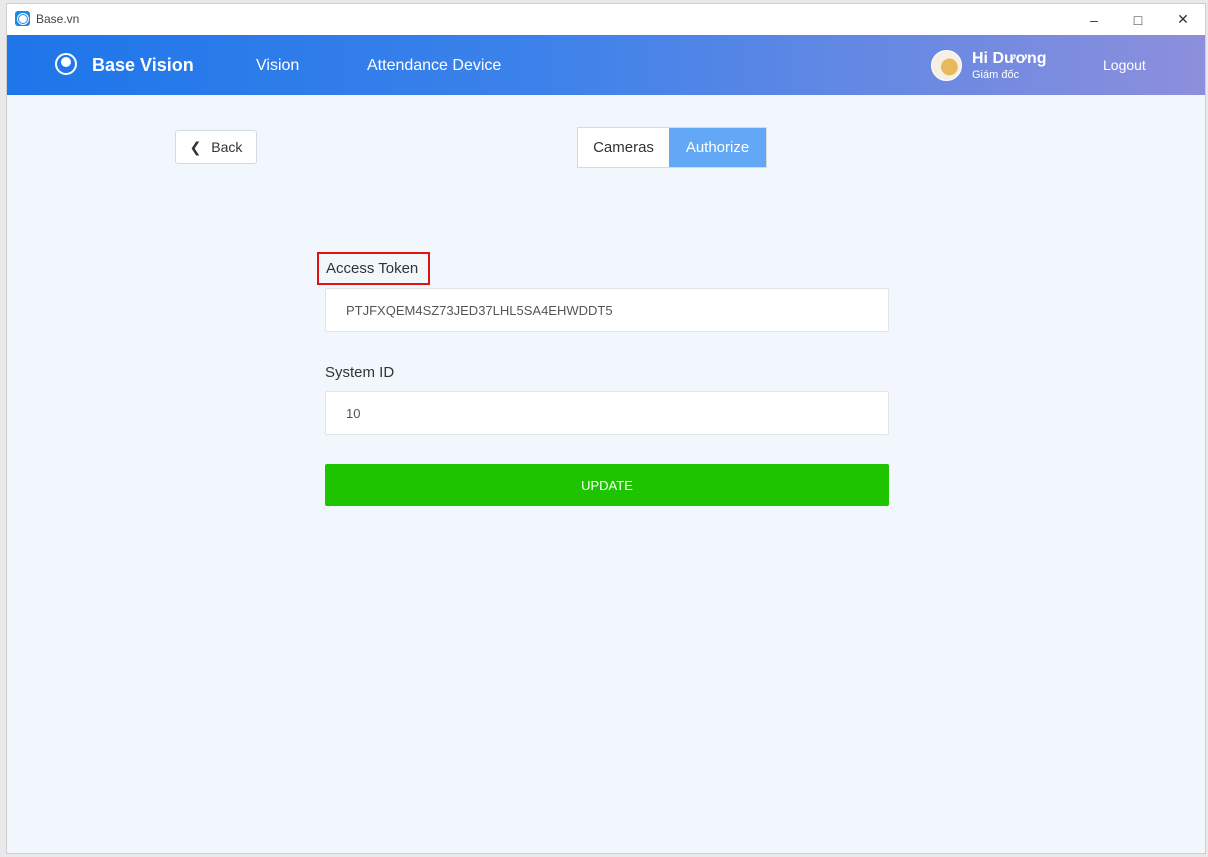 The width and height of the screenshot is (1208, 857). What do you see at coordinates (1124, 65) in the screenshot?
I see `logout-link: Logout` at bounding box center [1124, 65].